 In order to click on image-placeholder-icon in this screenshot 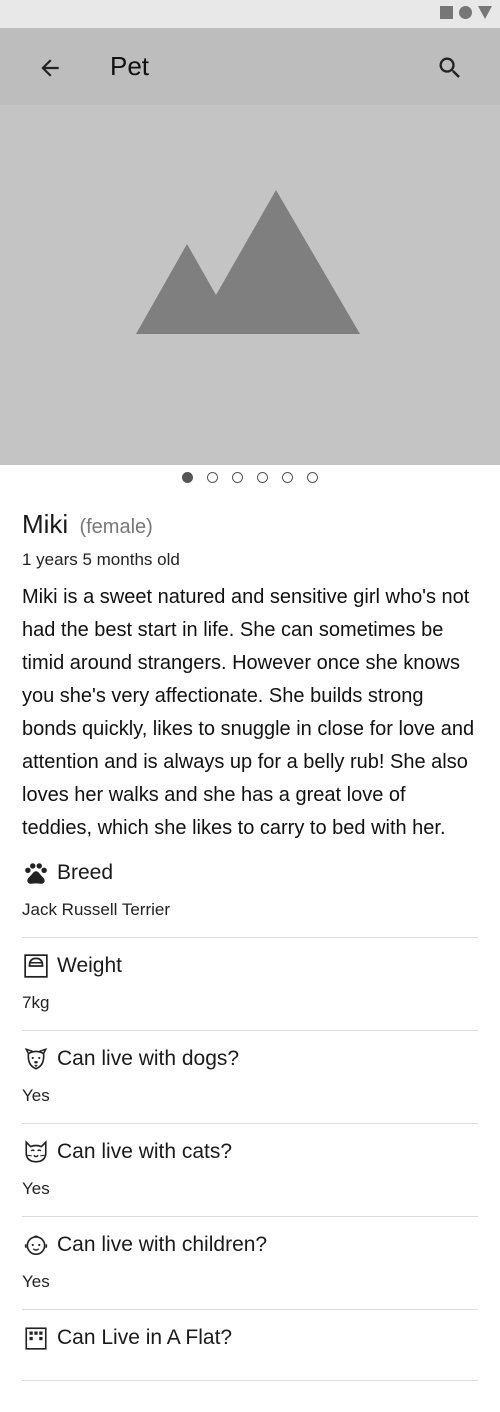, I will do `click(248, 262)`.